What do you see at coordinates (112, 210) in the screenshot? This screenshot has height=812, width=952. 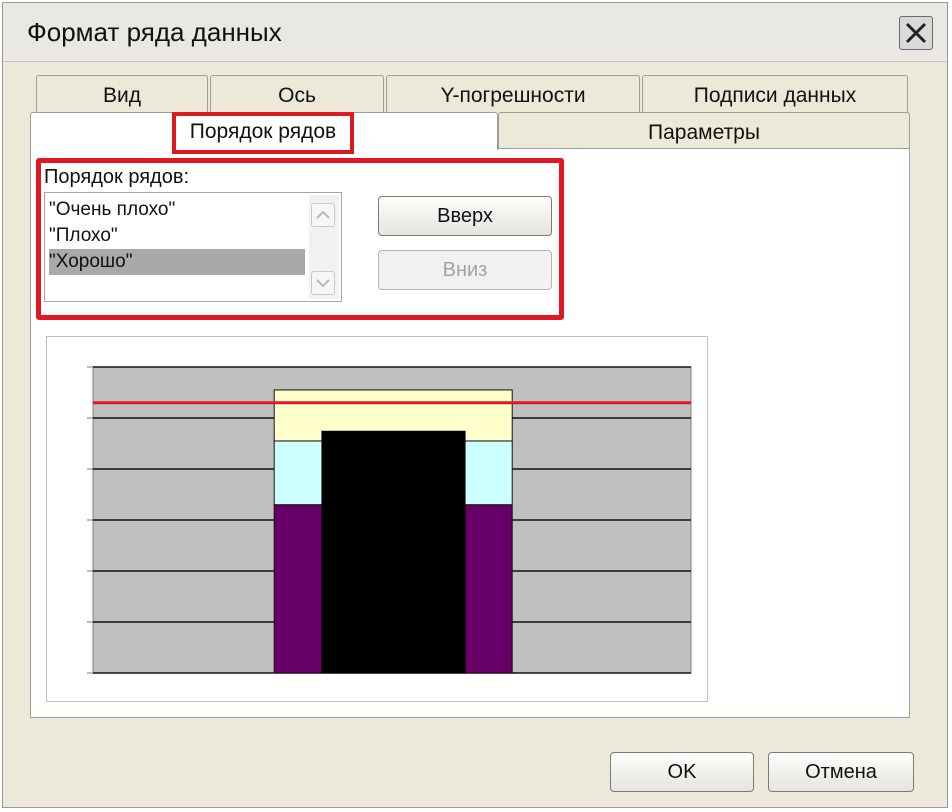 I see `list-item: "Очень плохо"` at bounding box center [112, 210].